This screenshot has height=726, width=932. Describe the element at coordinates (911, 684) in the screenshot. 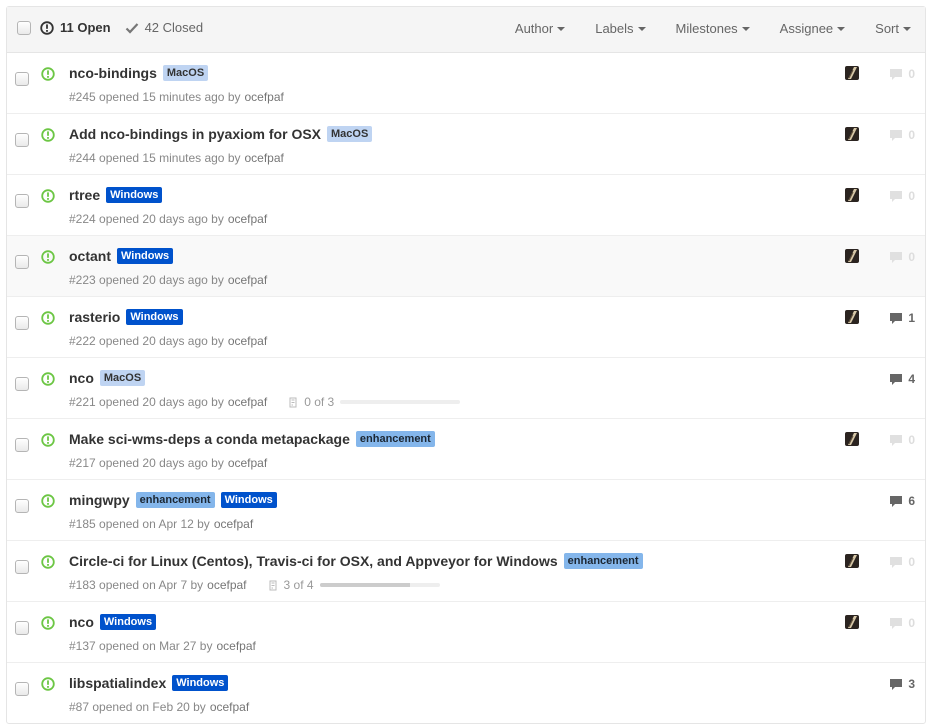

I see `comment-count: 3` at that location.